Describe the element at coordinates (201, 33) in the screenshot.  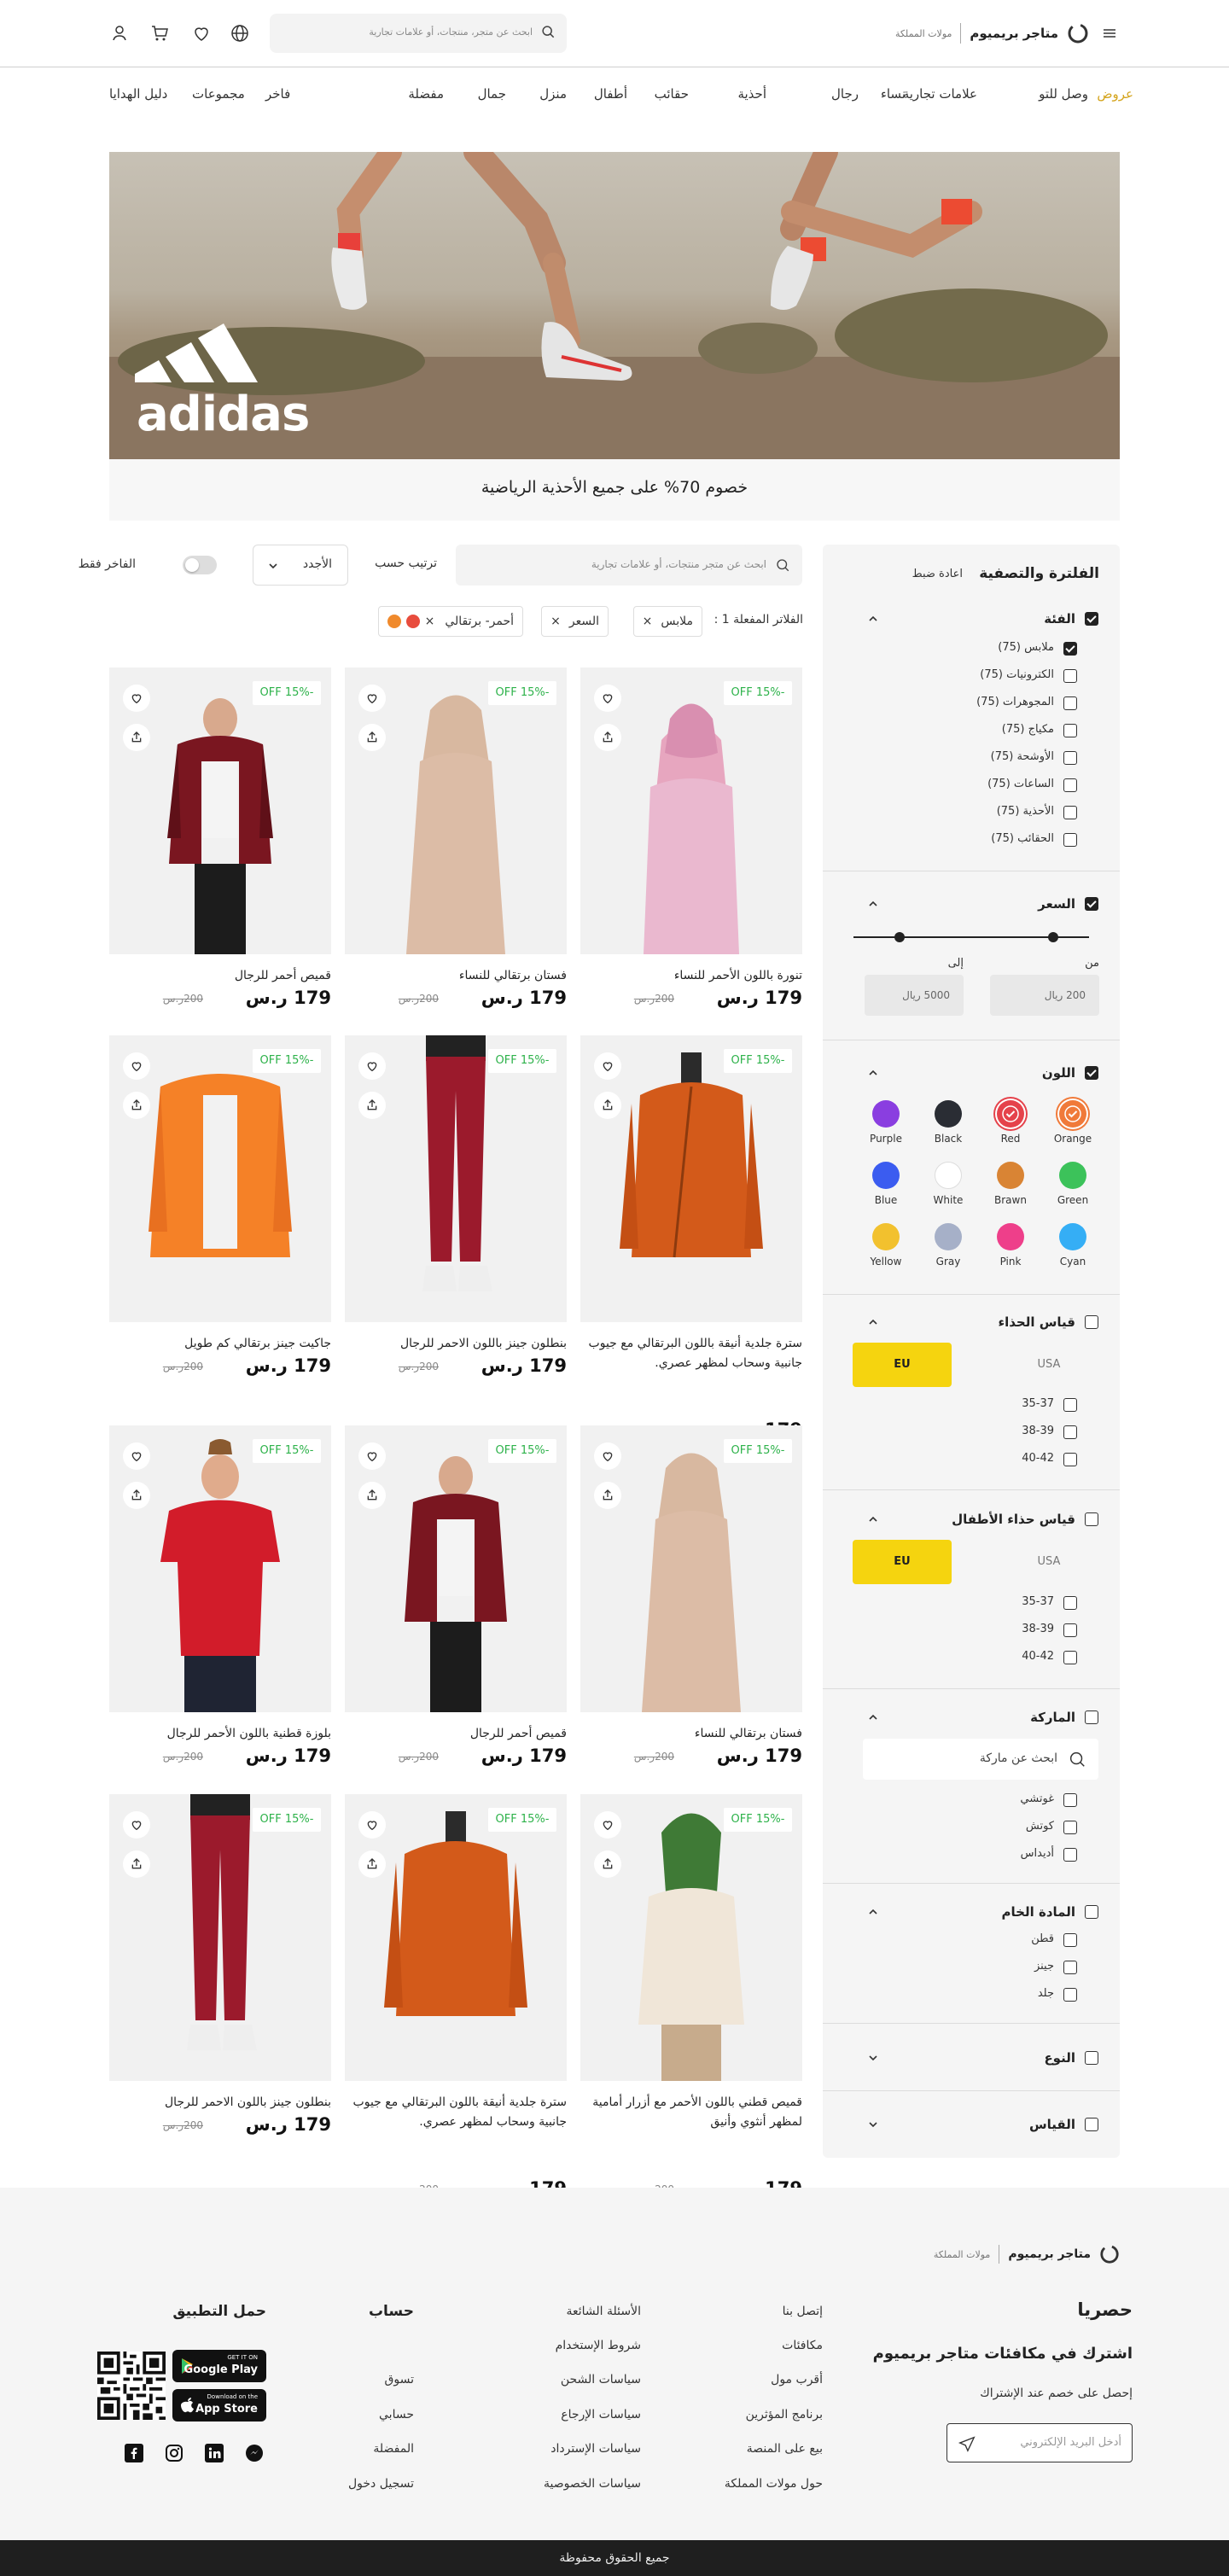
I see `heart-icon` at that location.